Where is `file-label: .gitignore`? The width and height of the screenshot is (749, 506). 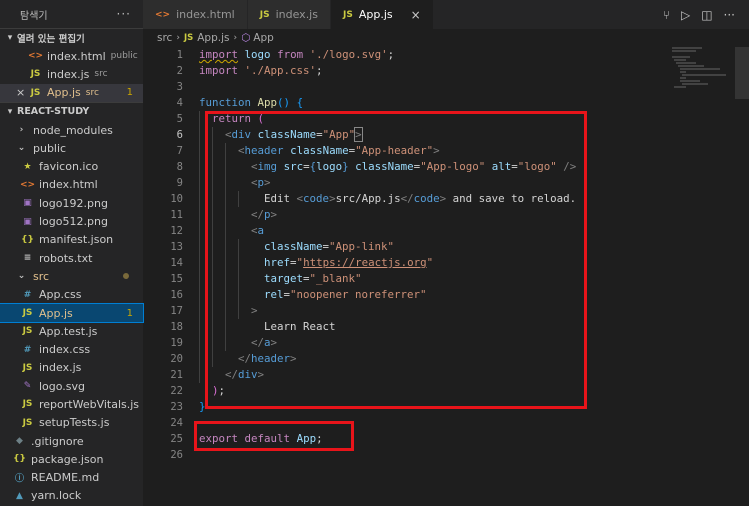 file-label: .gitignore is located at coordinates (57, 441).